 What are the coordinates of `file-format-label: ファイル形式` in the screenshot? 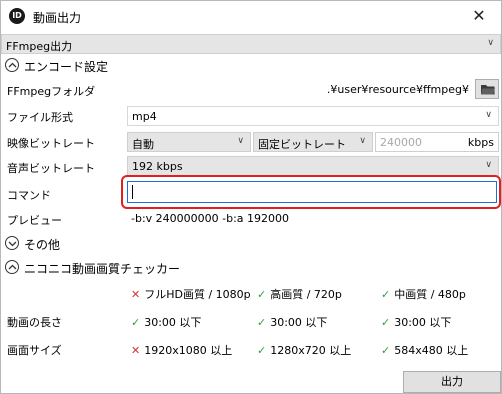 It's located at (40, 117).